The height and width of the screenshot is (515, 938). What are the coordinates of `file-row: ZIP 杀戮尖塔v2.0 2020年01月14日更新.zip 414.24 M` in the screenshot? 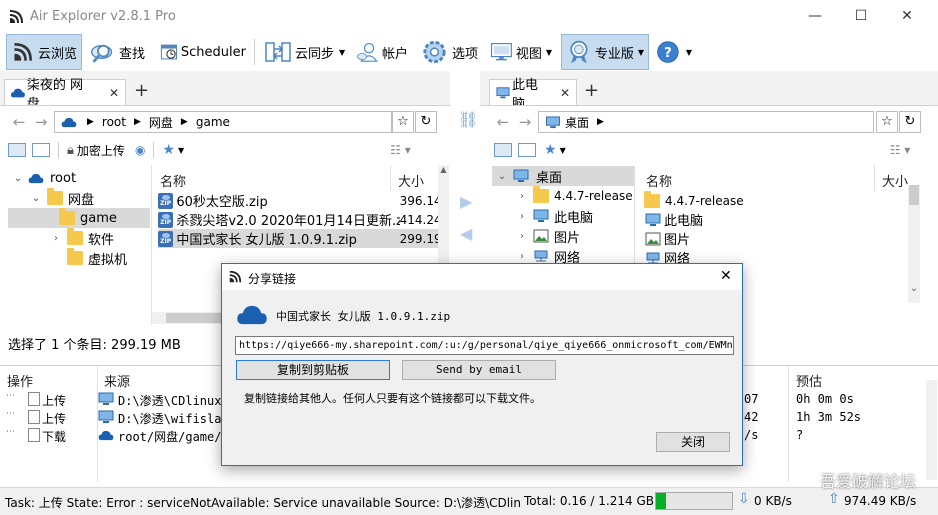 It's located at (298, 219).